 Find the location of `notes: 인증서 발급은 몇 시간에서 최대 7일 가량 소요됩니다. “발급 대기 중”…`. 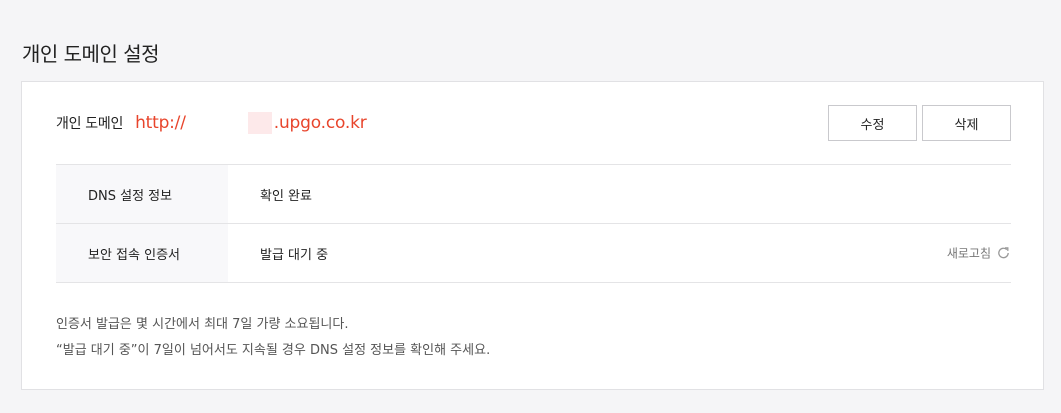

notes: 인증서 발급은 몇 시간에서 최대 7일 가량 소요됩니다. “발급 대기 중”… is located at coordinates (273, 338).